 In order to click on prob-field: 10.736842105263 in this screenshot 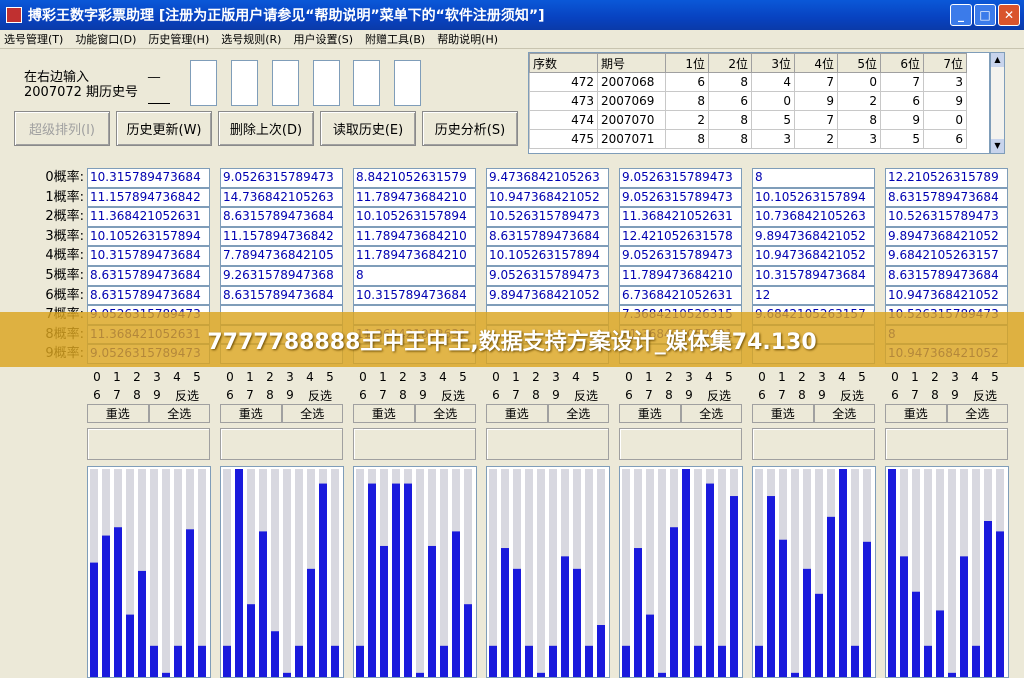, I will do `click(813, 217)`.